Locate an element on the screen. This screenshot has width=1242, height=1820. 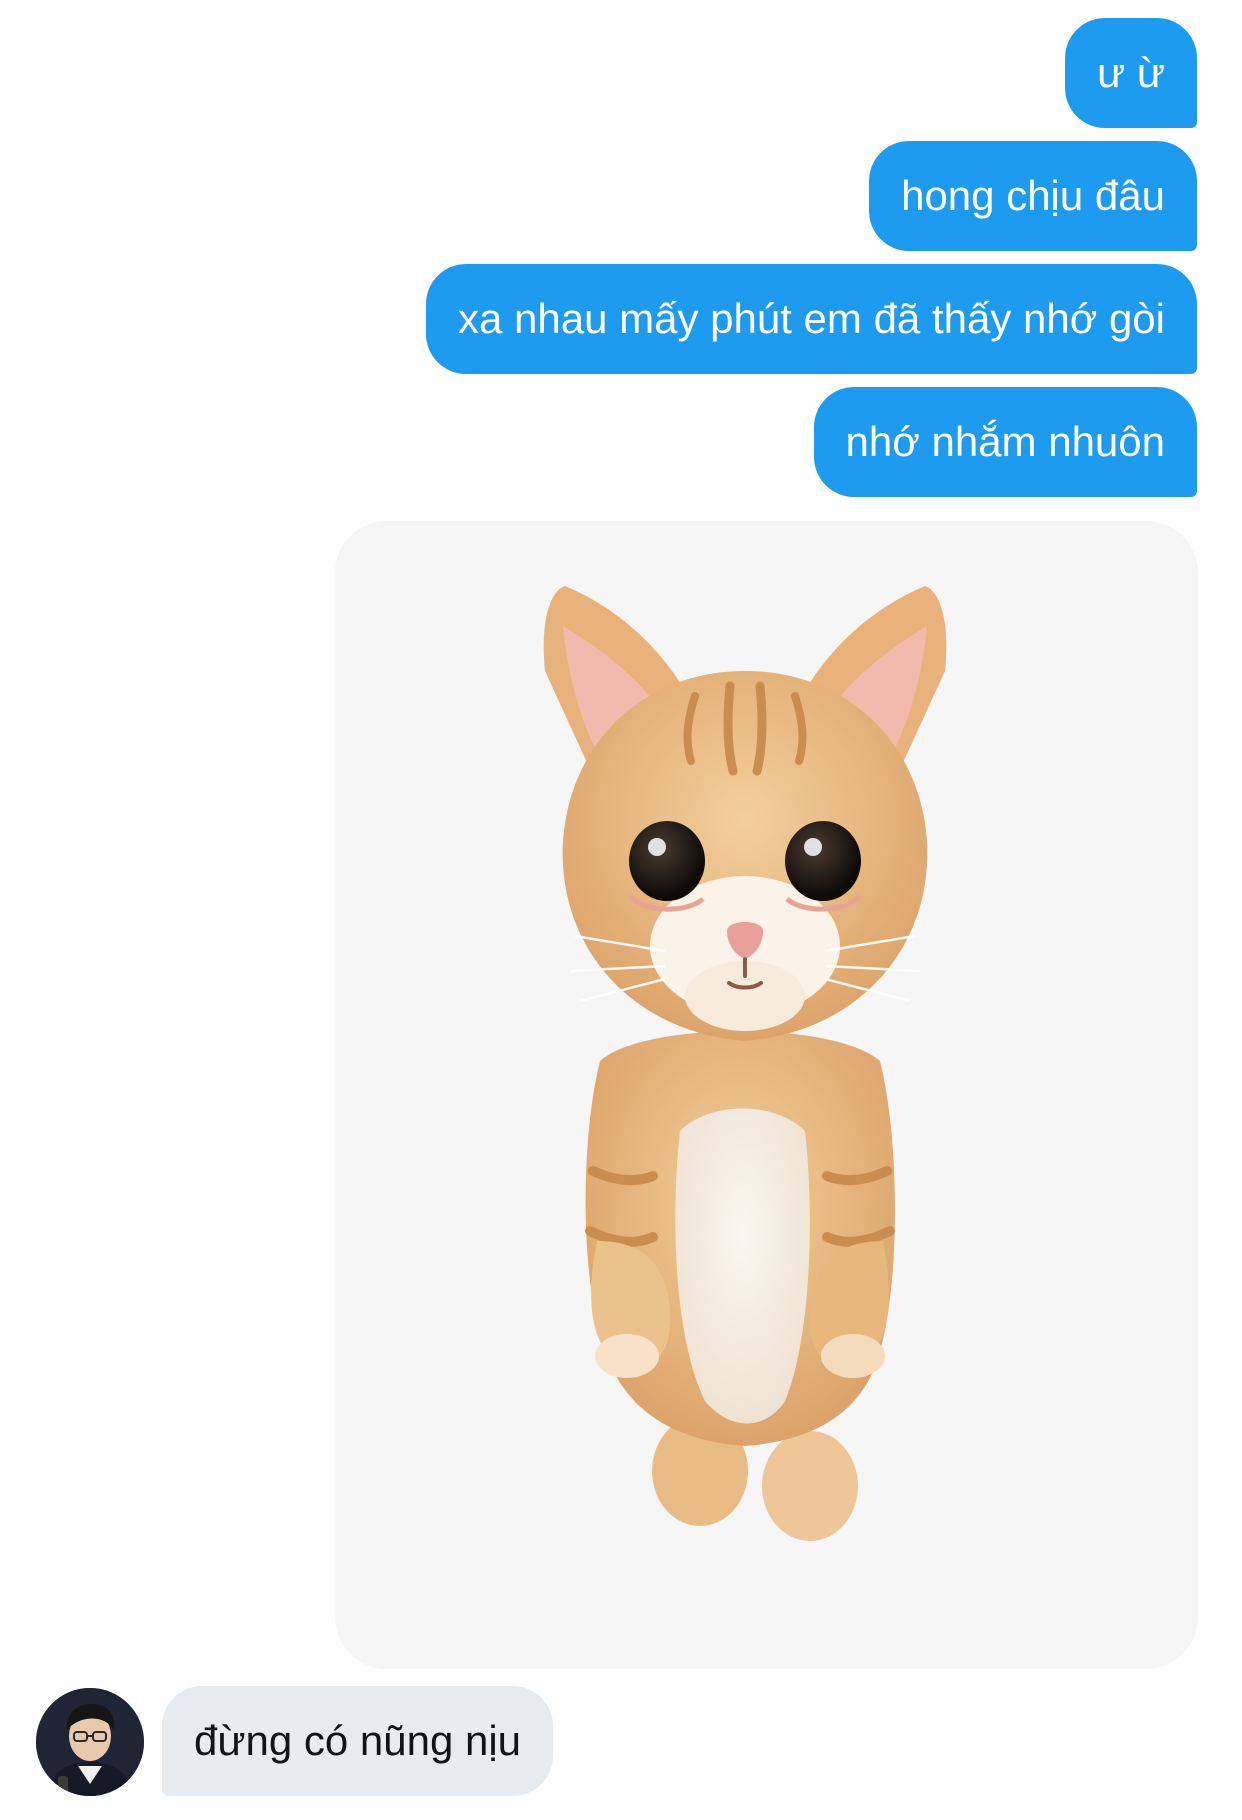
message-text: đừng có nũng nịu is located at coordinates (358, 1740).